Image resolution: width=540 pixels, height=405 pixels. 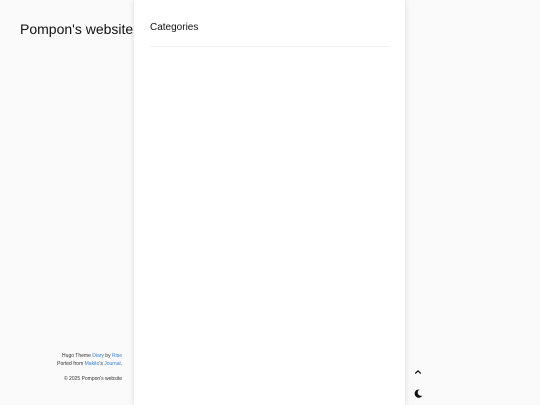 I want to click on copyright-text: © 2025 Pompon's website, so click(x=92, y=379).